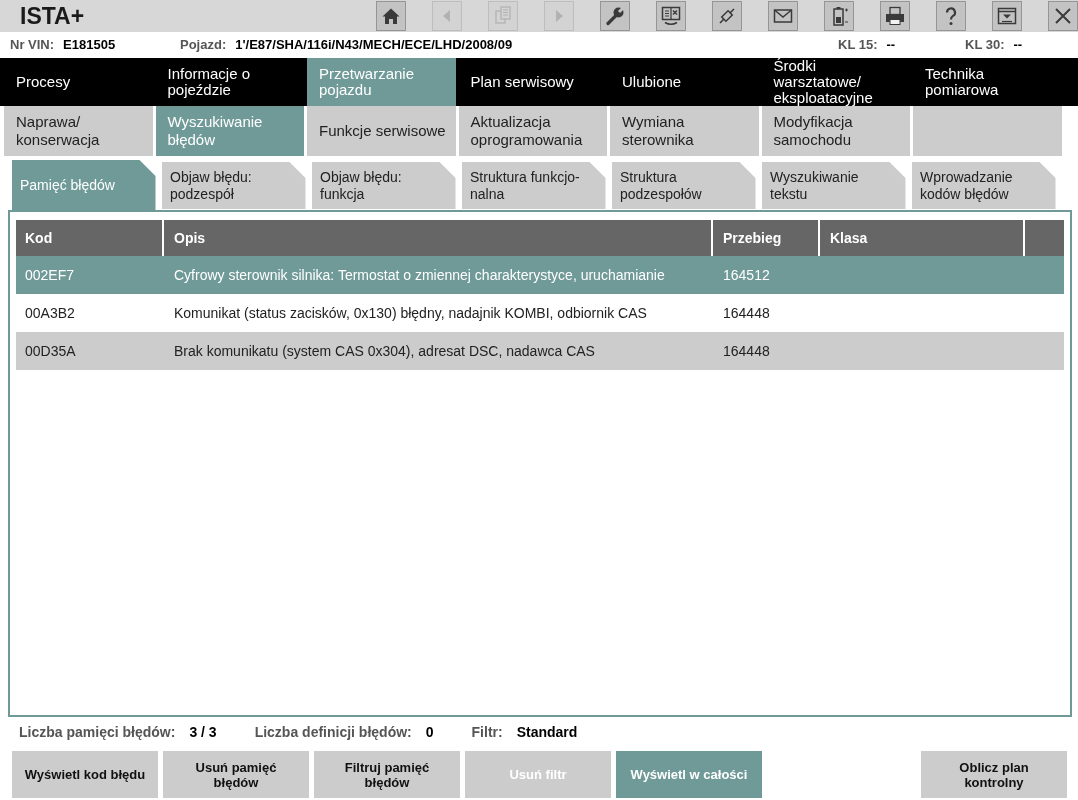 This screenshot has width=1078, height=800. I want to click on status-label: Liczba definicji błędów:, so click(333, 732).